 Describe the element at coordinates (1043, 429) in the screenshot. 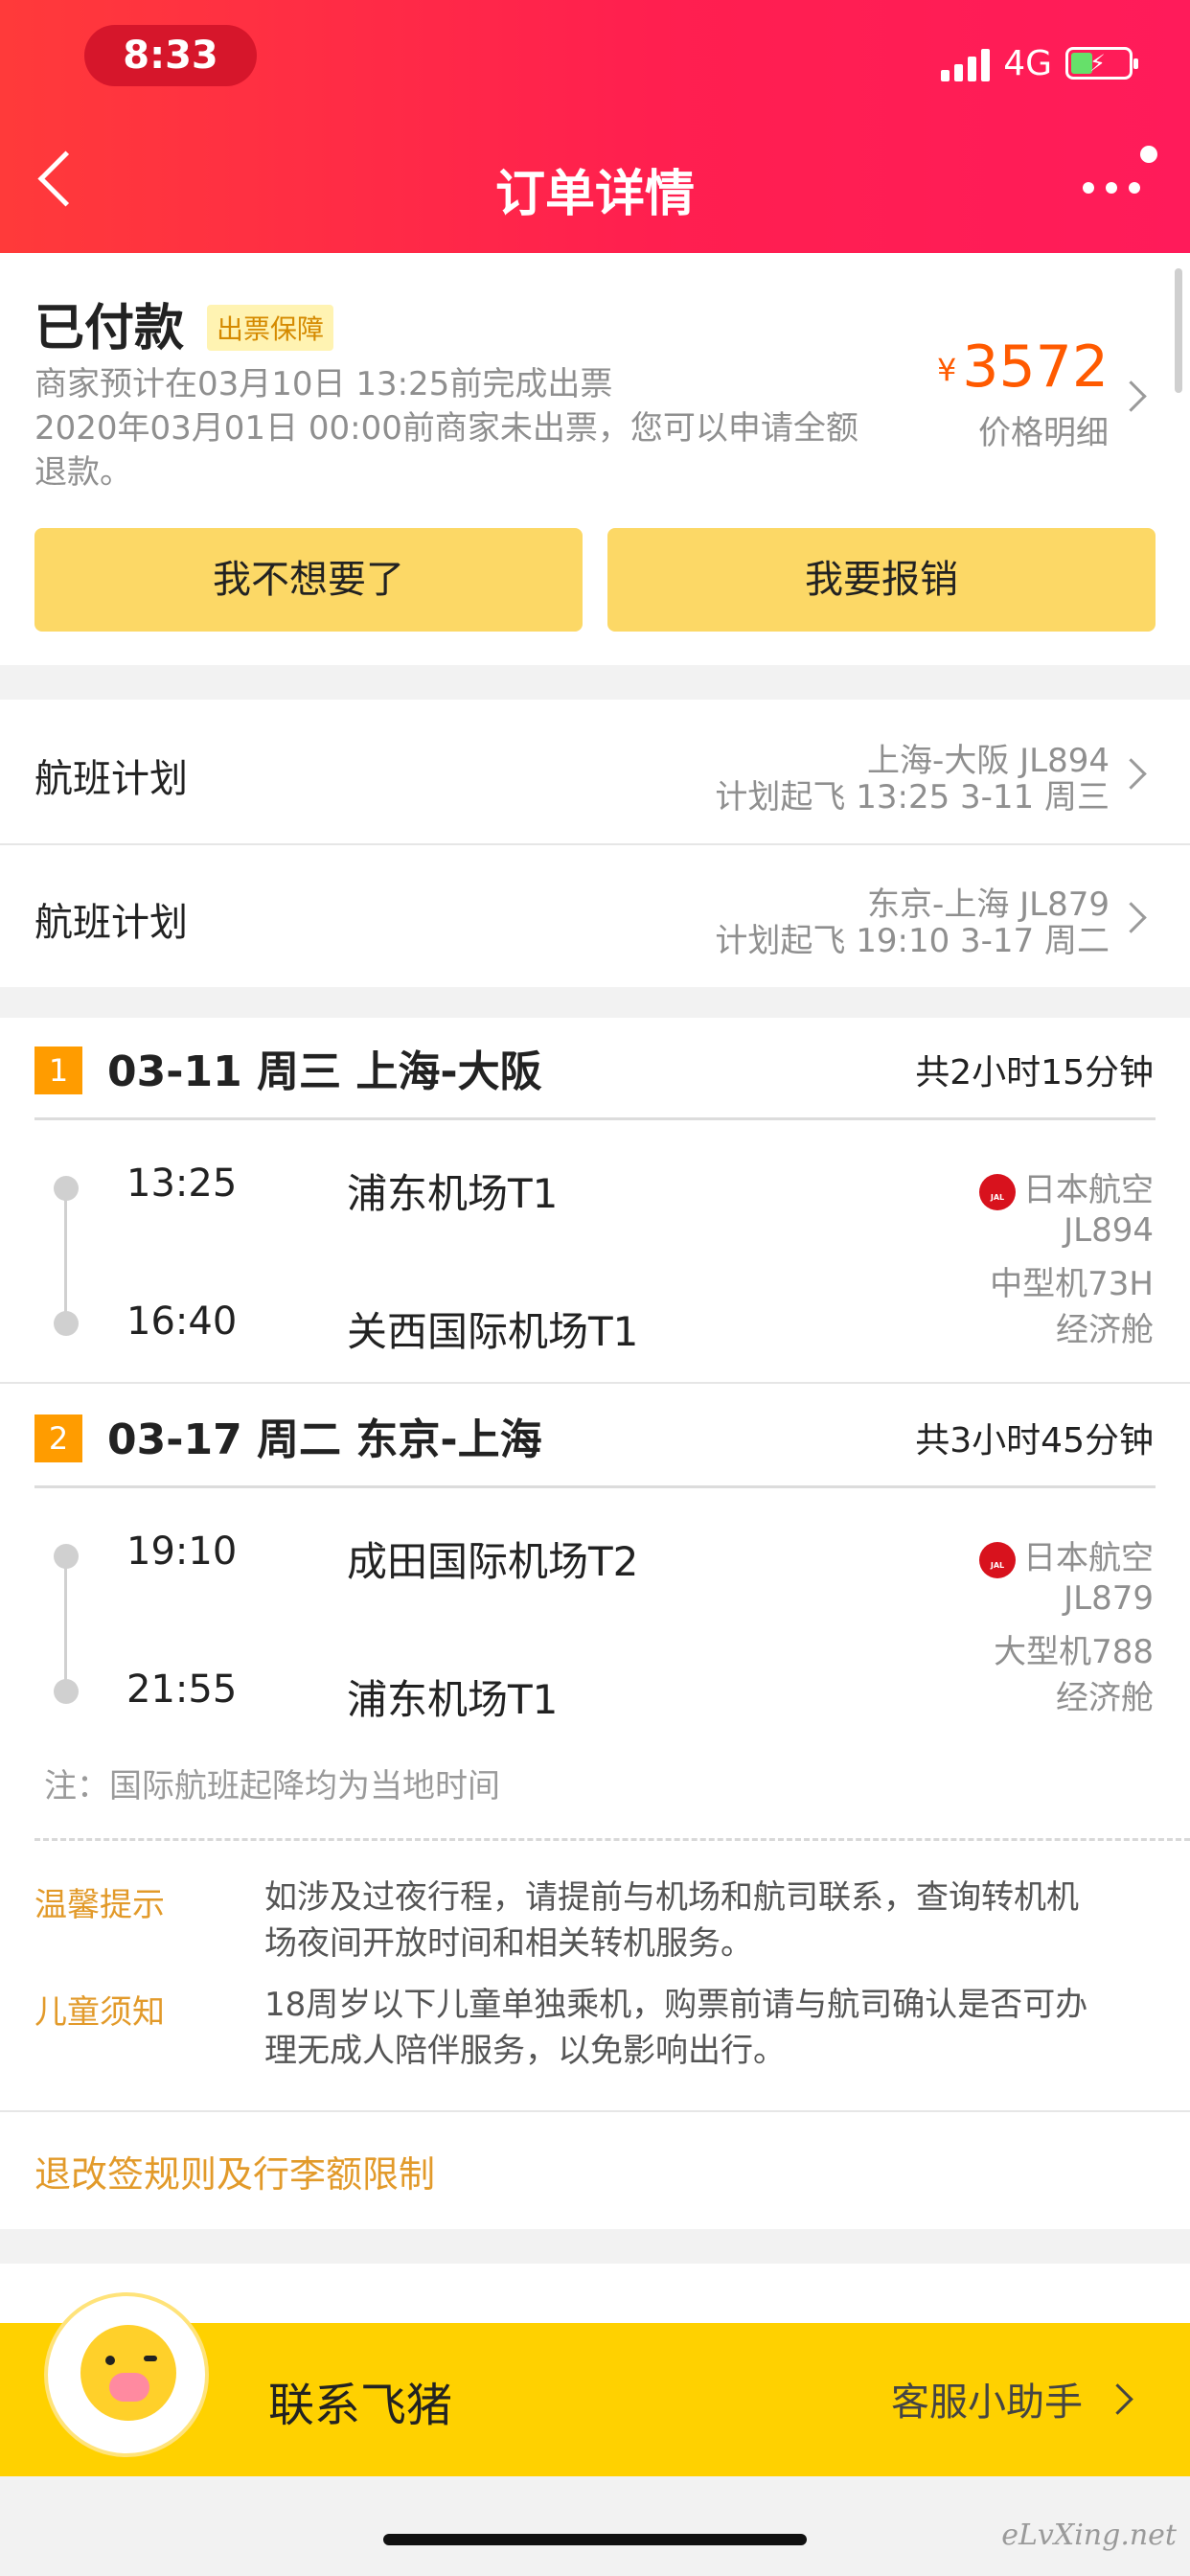

I see `price-detail-link: 价格明细` at that location.